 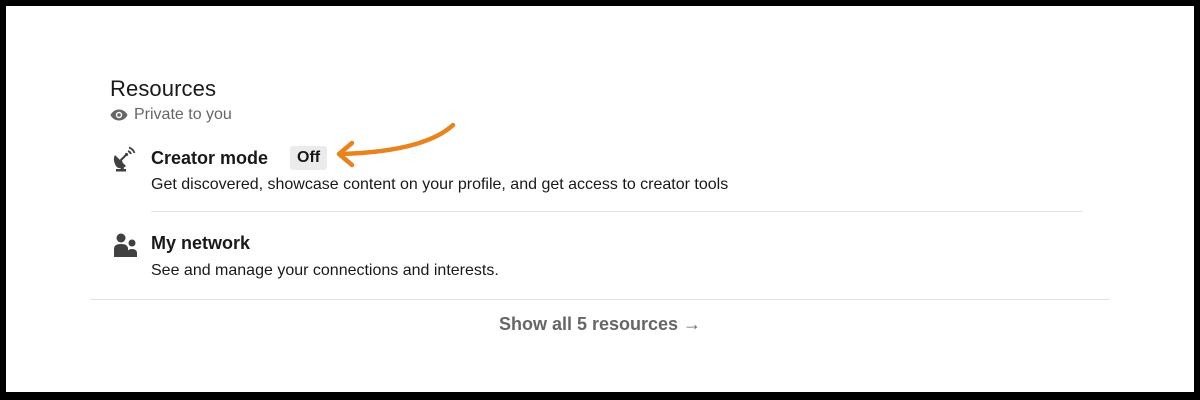 I want to click on creator-mode-status-badge: Off, so click(x=309, y=158).